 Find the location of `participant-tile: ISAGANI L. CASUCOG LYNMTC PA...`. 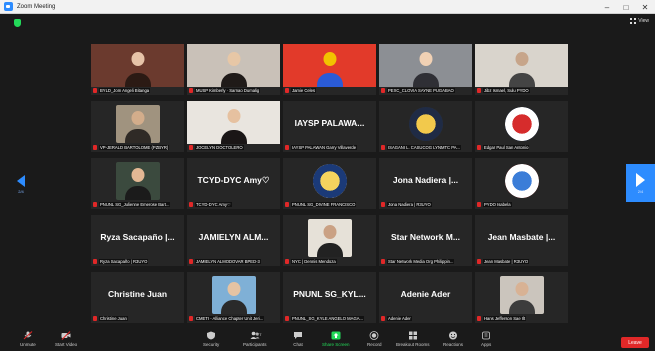

participant-tile: ISAGANI L. CASUCOG LYNMTC PA... is located at coordinates (425, 126).